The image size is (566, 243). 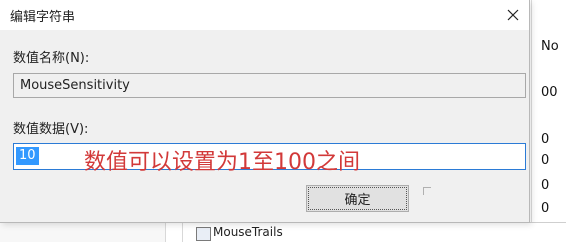 What do you see at coordinates (43, 17) in the screenshot?
I see `dialog-title: 编辑字符串` at bounding box center [43, 17].